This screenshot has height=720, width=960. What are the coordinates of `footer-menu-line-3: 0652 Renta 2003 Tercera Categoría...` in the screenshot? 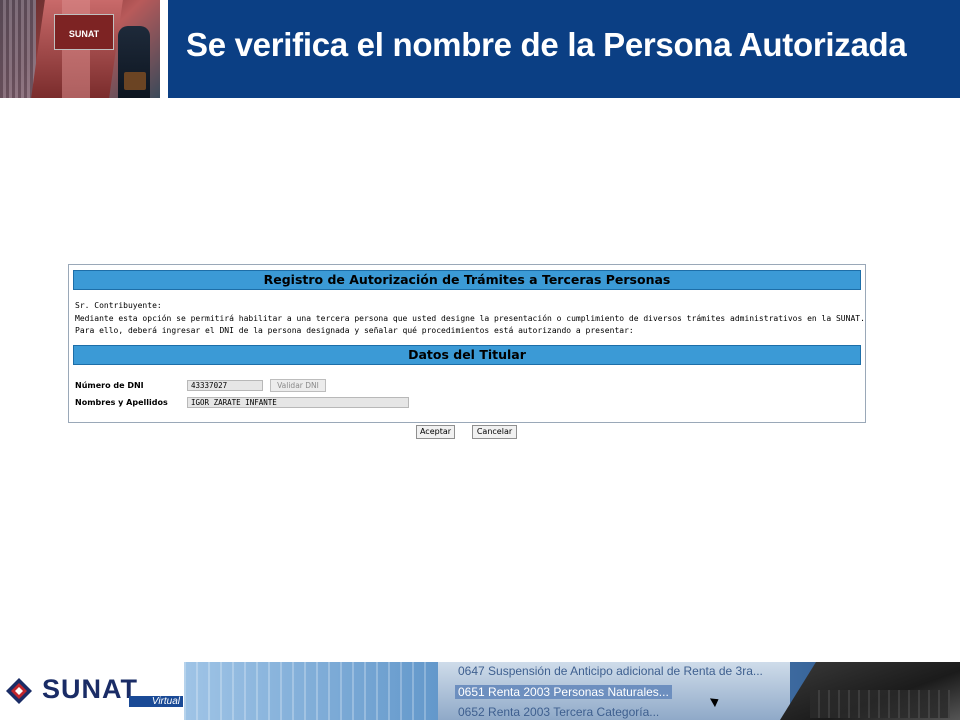 It's located at (559, 712).